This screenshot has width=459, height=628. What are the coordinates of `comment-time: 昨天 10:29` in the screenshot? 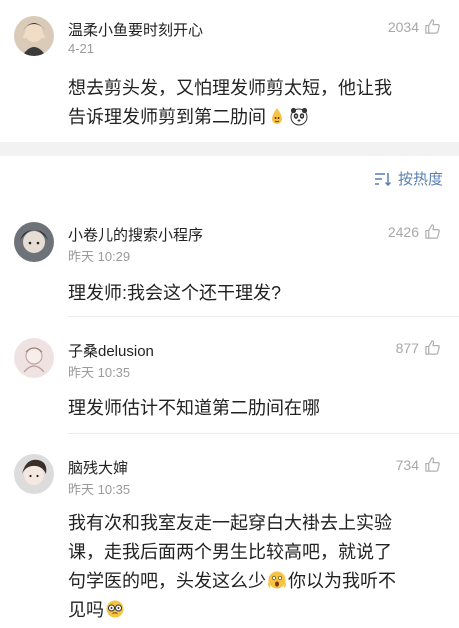 It's located at (99, 256).